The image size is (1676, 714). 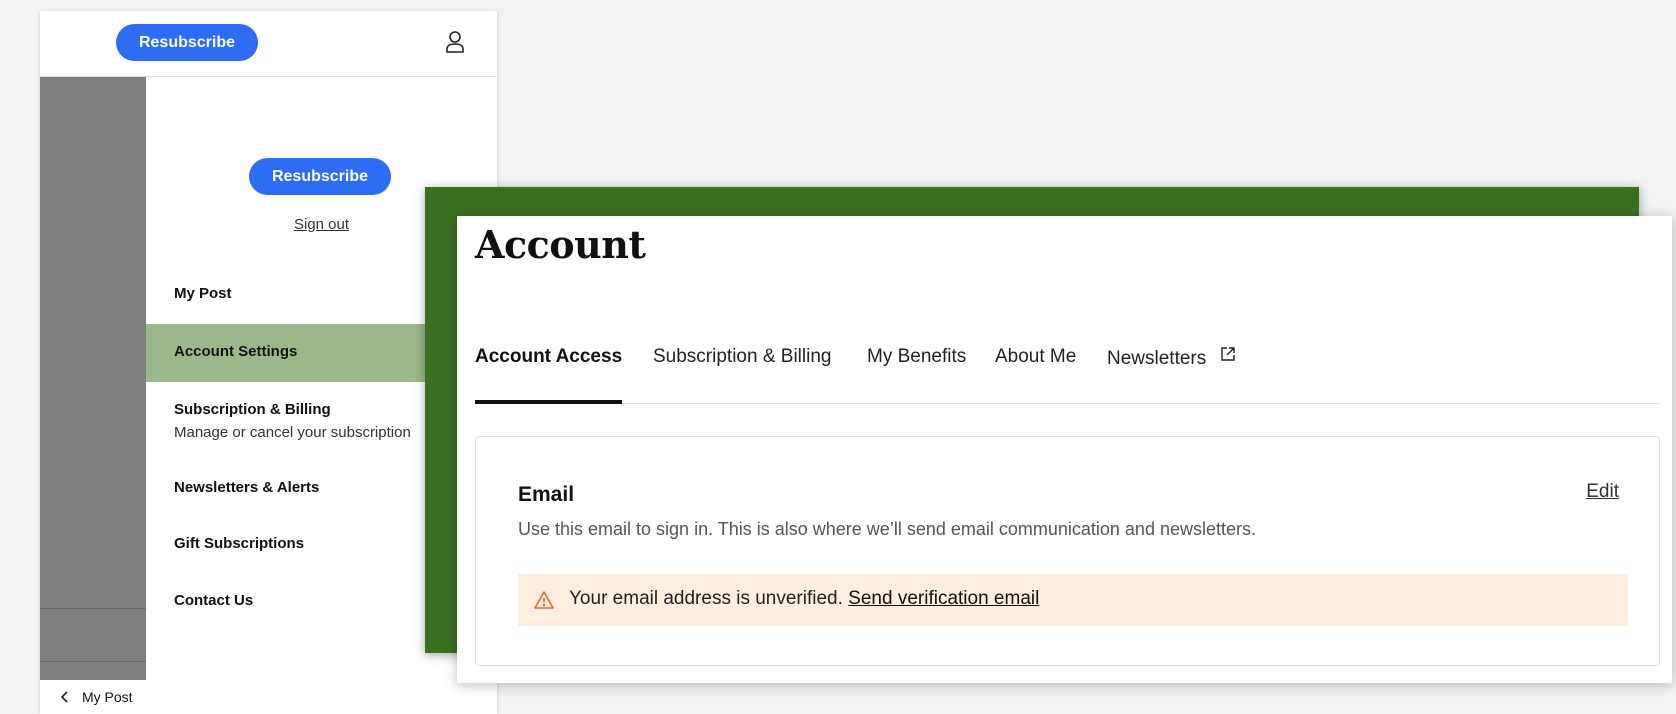 I want to click on chevron-left-icon, so click(x=65, y=698).